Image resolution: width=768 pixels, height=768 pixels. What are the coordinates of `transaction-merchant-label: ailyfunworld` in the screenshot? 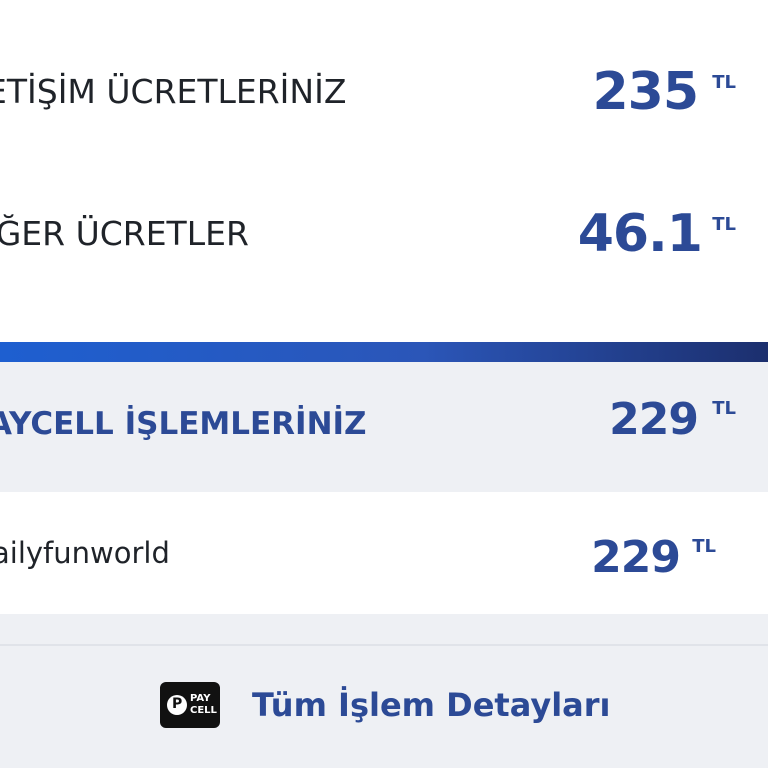 It's located at (85, 553).